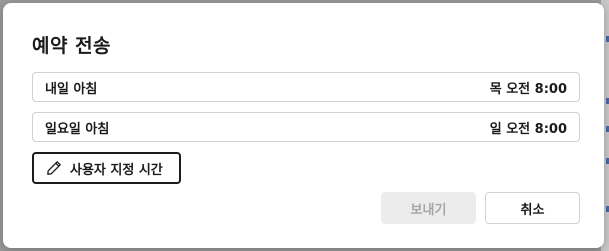 The width and height of the screenshot is (609, 251). I want to click on option-time: 목 오전 8:00, so click(528, 89).